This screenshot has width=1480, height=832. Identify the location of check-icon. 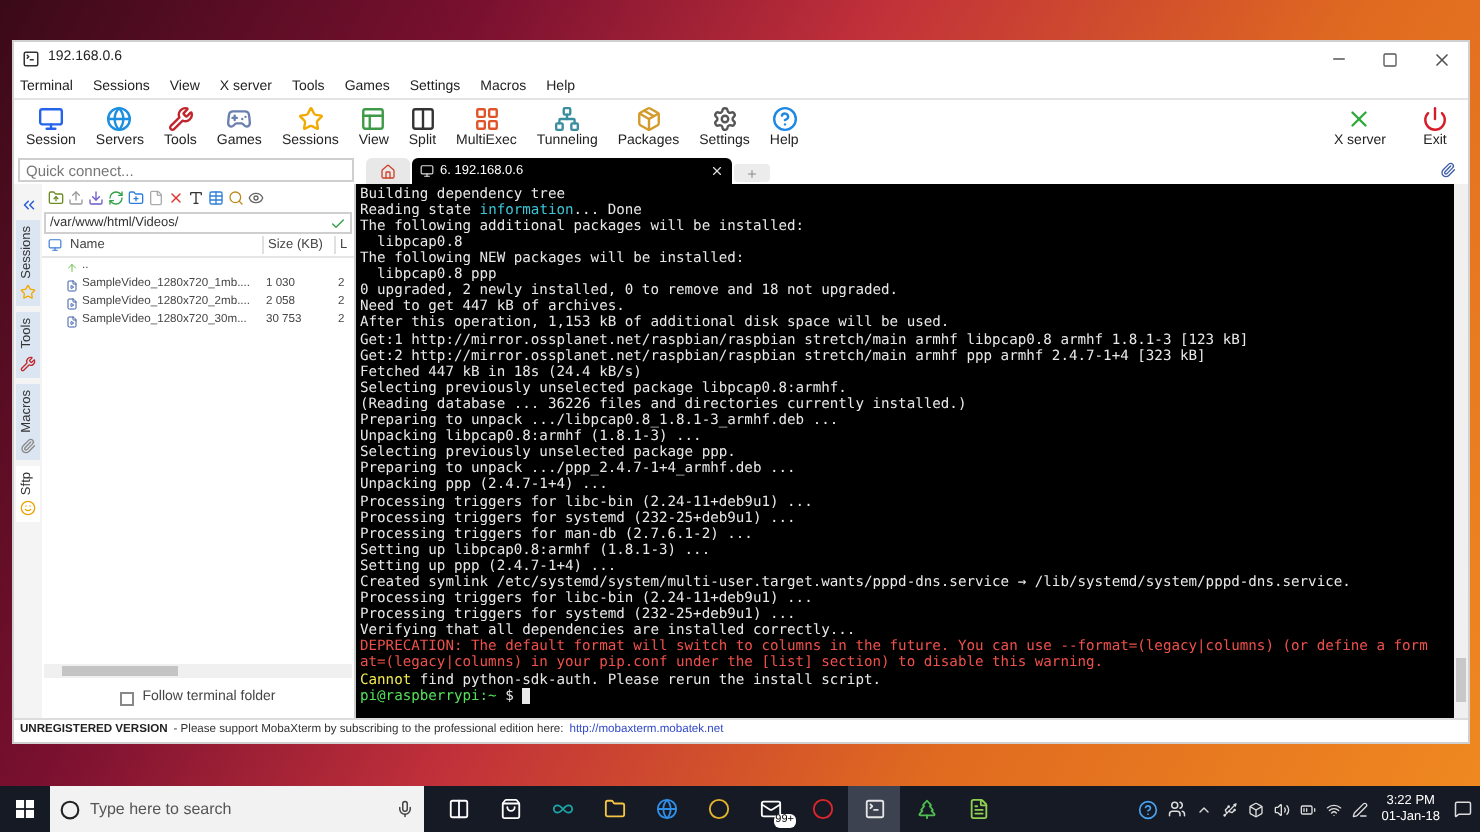
(338, 223).